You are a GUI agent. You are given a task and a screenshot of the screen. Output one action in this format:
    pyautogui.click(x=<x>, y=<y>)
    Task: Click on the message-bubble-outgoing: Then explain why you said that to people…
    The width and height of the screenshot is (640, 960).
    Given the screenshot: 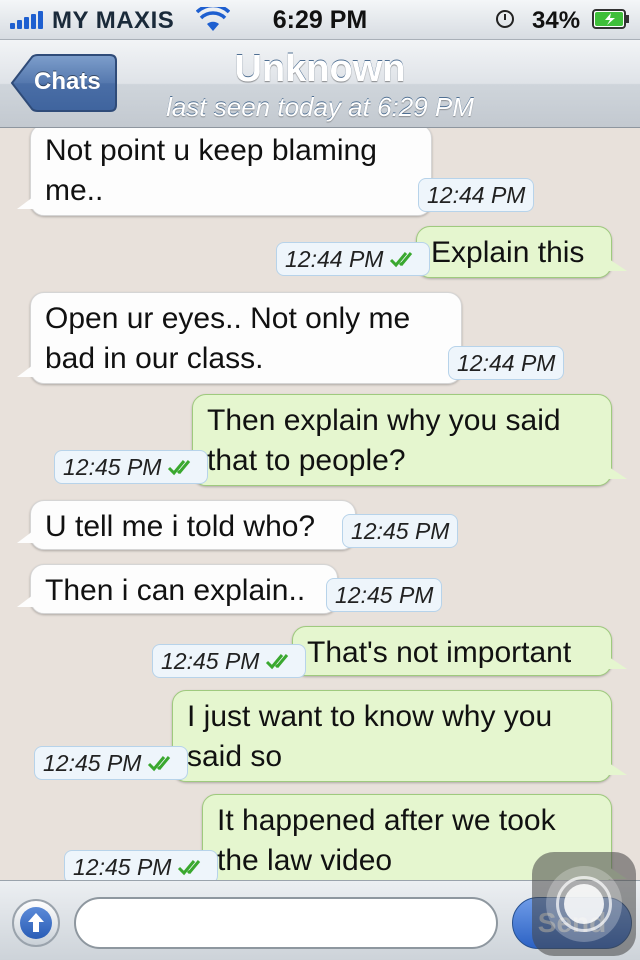 What is the action you would take?
    pyautogui.click(x=409, y=440)
    